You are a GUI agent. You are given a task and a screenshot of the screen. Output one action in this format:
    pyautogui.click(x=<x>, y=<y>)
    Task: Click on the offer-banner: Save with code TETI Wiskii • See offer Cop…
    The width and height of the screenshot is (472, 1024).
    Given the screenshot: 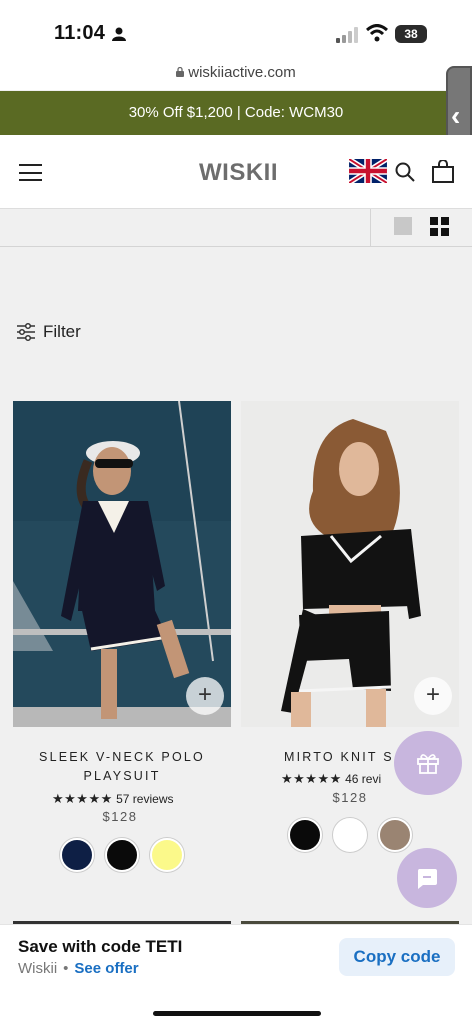 What is the action you would take?
    pyautogui.click(x=236, y=974)
    